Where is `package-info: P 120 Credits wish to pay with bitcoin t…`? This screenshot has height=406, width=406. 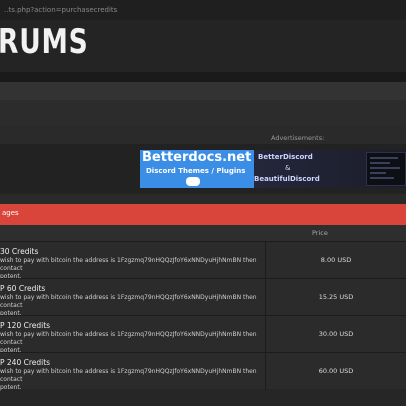 package-info: P 120 Credits wish to pay with bitcoin t… is located at coordinates (133, 335).